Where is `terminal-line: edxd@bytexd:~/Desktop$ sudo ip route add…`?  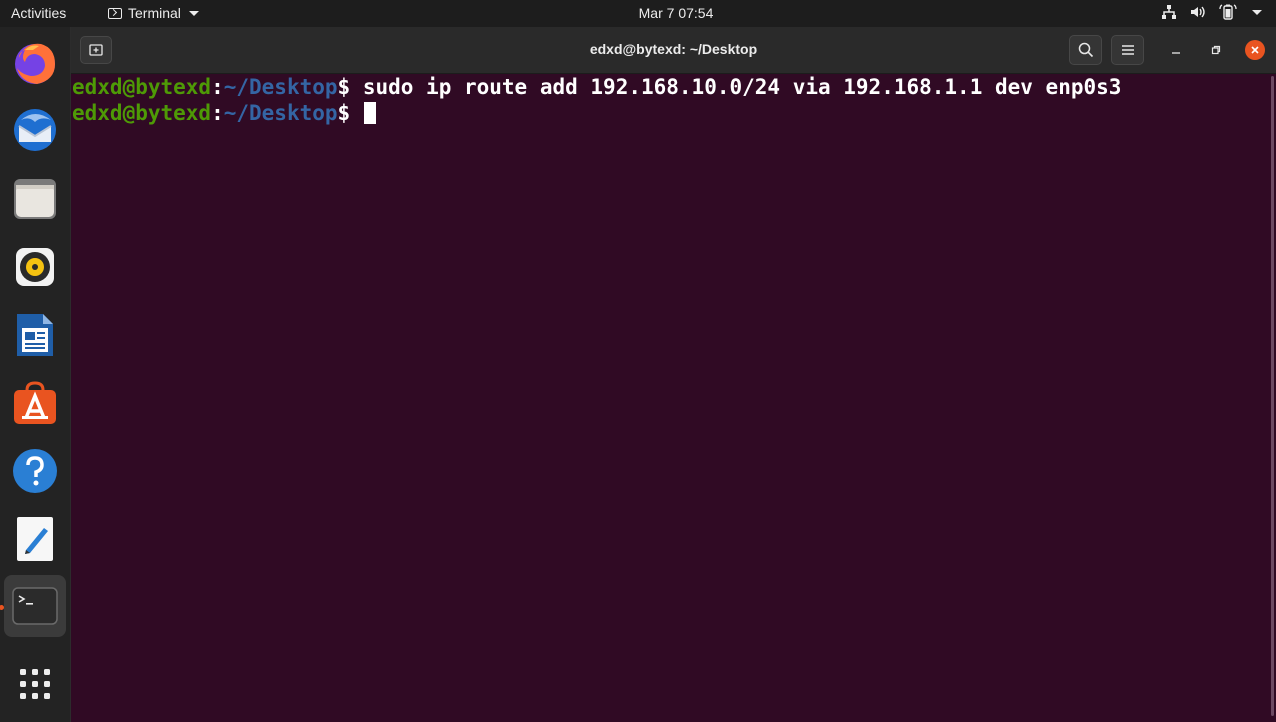 terminal-line: edxd@bytexd:~/Desktop$ sudo ip route add… is located at coordinates (669, 87).